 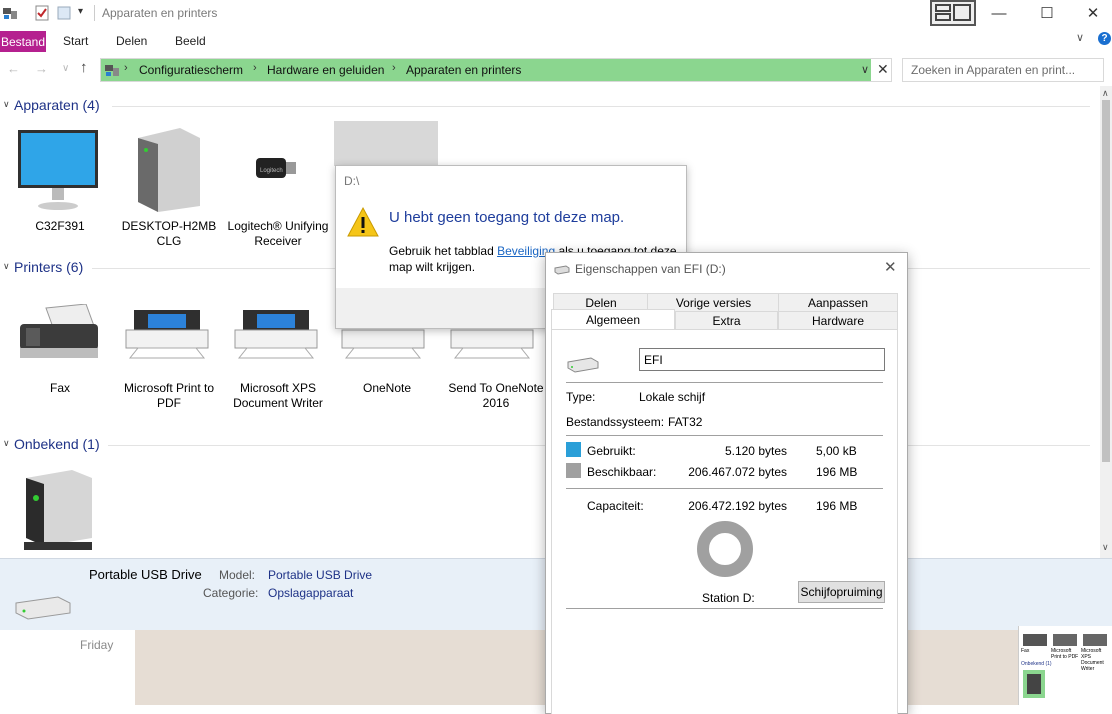 I want to click on printer-pdf: Microsoft Print to PDF, so click(x=169, y=396).